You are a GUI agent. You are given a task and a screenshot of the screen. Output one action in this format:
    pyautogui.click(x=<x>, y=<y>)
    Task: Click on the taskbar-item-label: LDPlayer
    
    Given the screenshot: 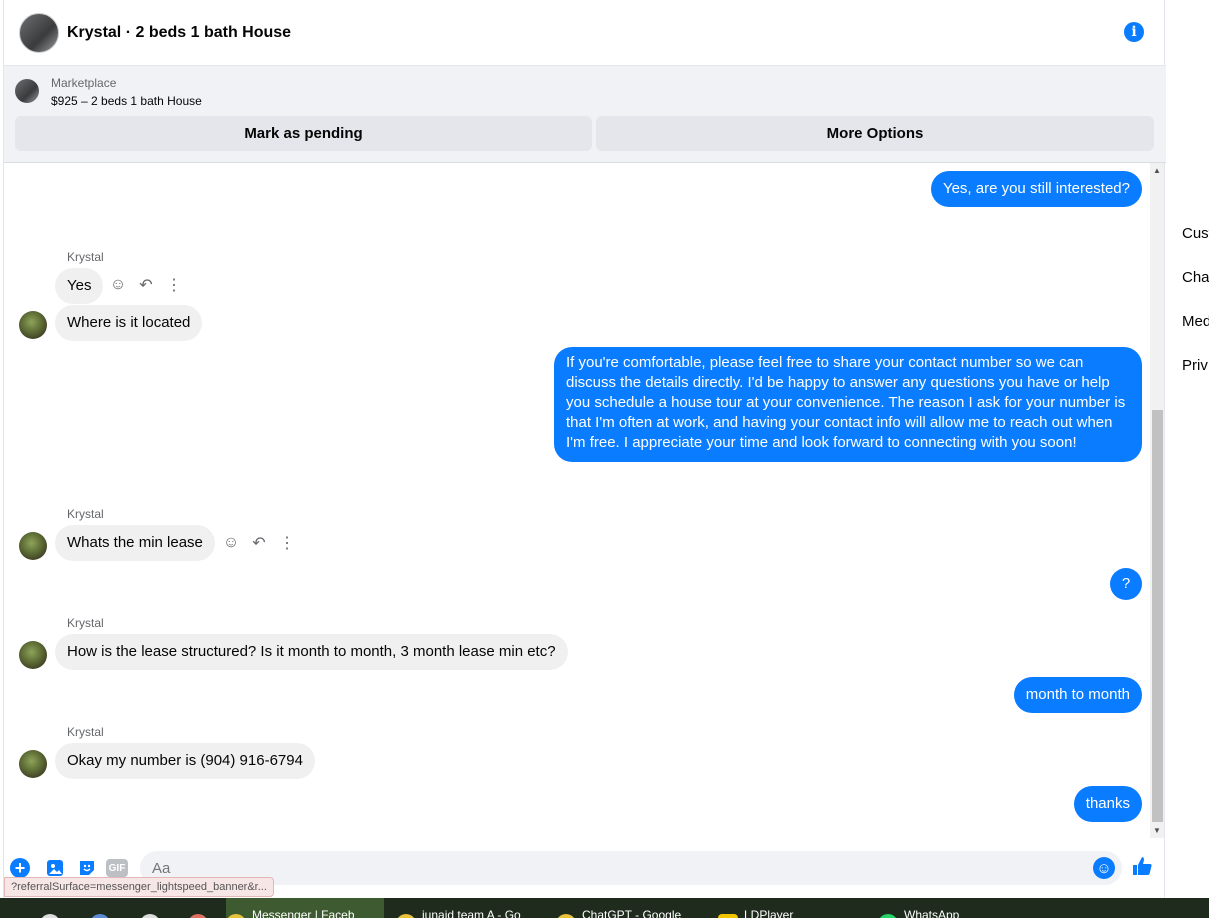 What is the action you would take?
    pyautogui.click(x=769, y=913)
    